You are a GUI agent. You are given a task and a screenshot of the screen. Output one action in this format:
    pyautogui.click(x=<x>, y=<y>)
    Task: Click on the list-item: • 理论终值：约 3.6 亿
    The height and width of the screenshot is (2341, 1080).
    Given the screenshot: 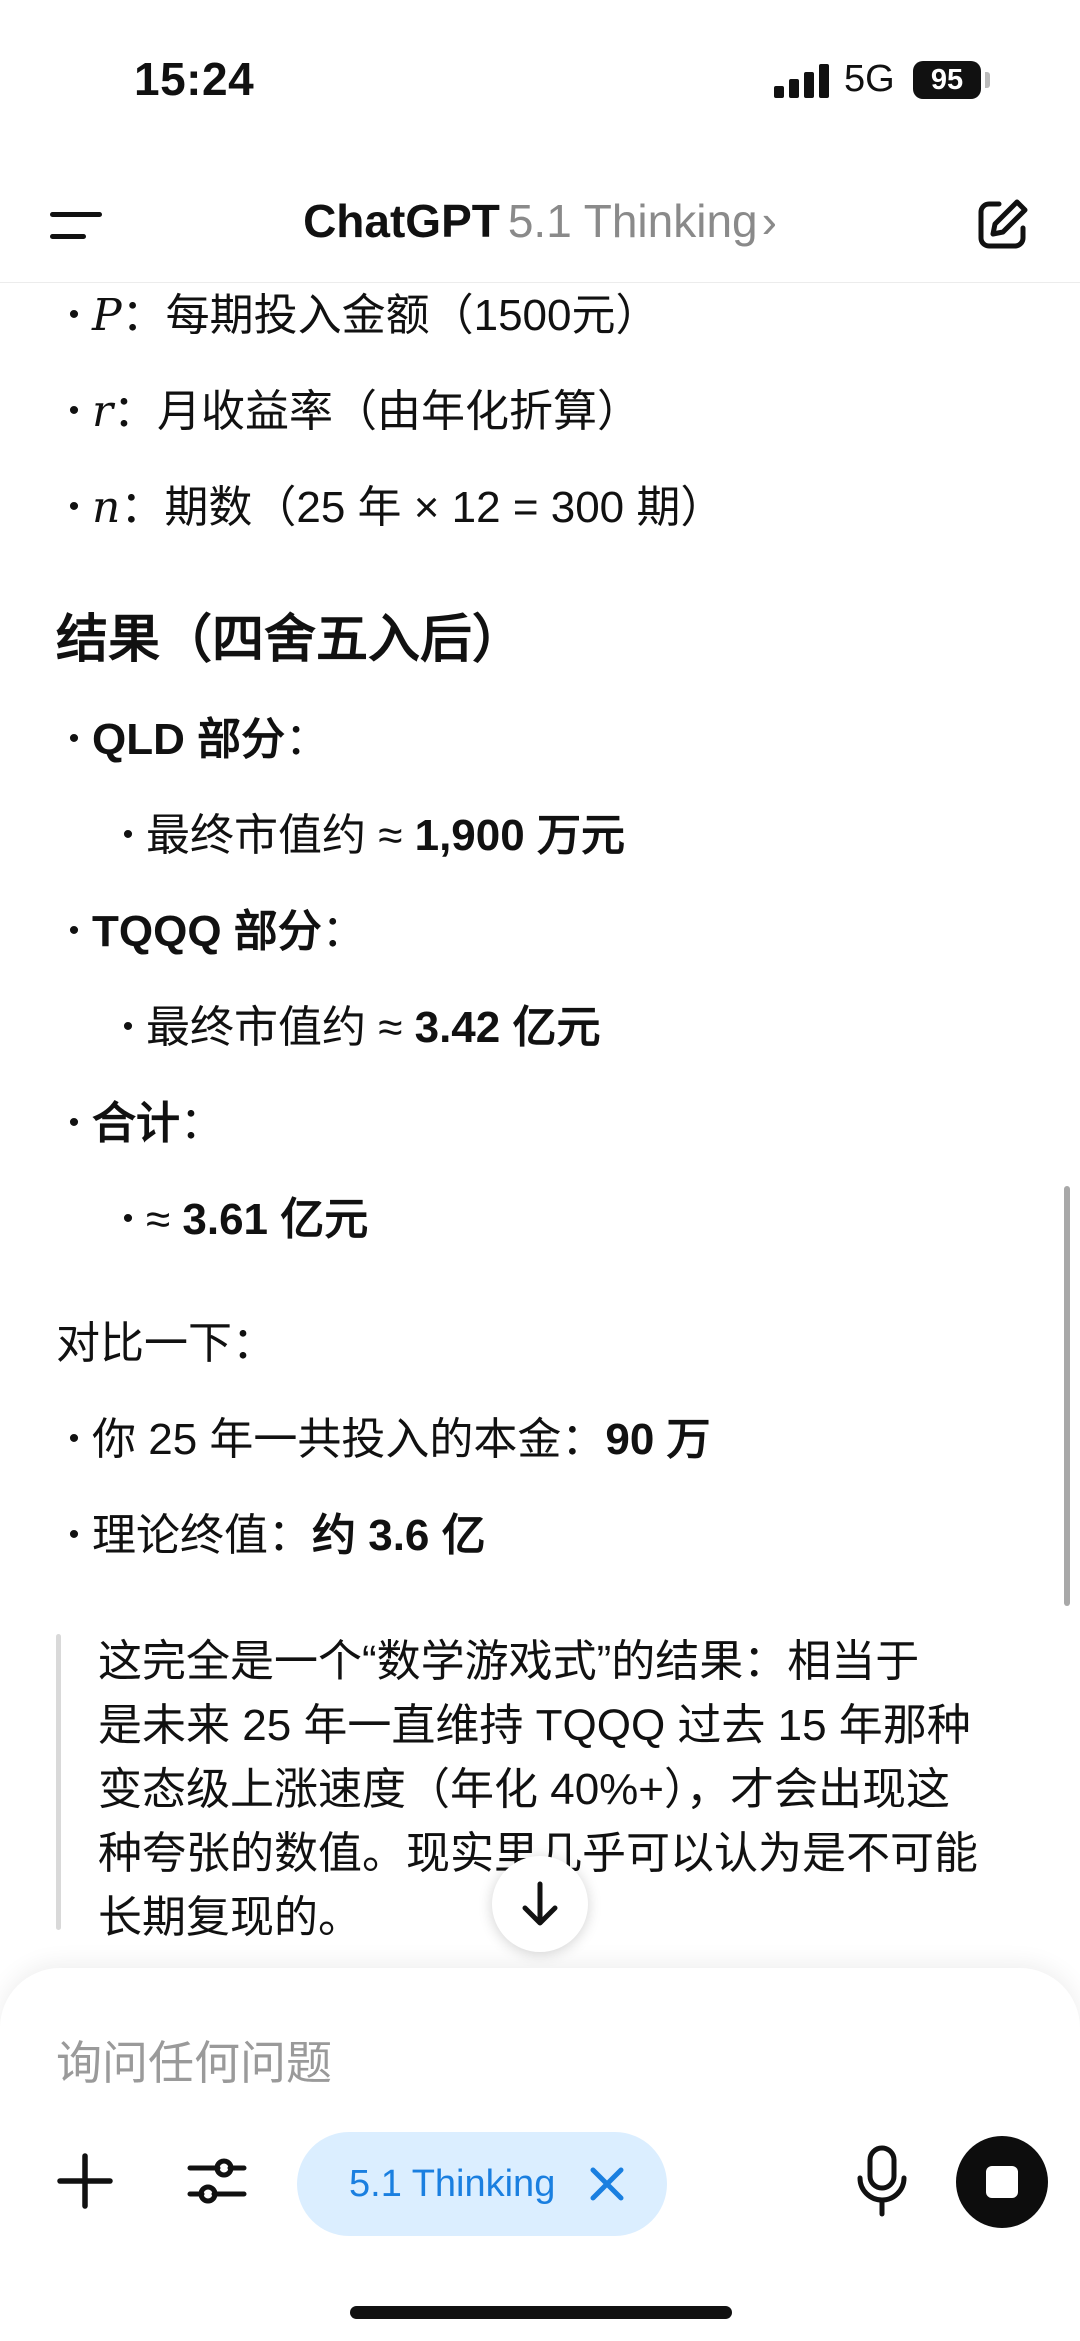 What is the action you would take?
    pyautogui.click(x=271, y=1537)
    